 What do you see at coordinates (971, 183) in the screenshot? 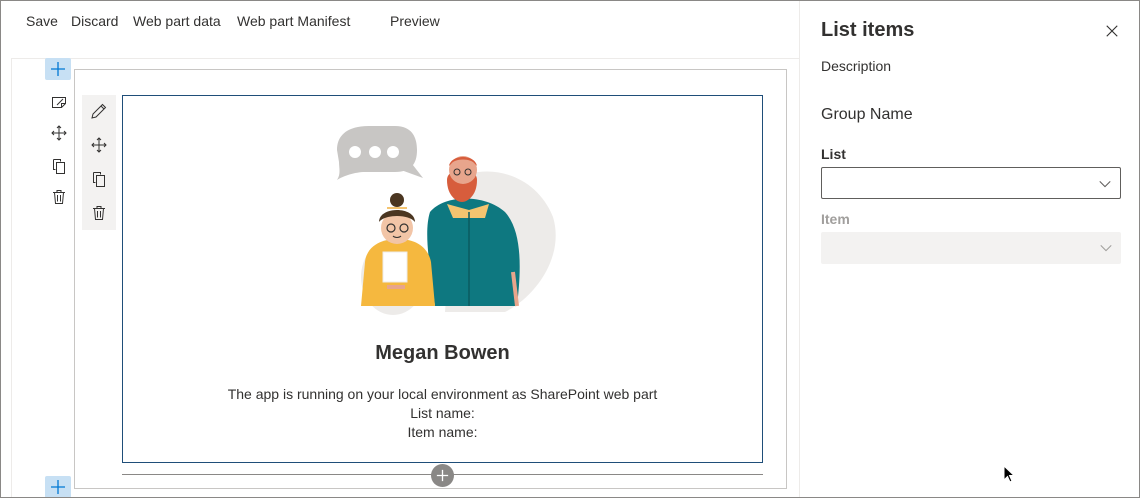
I see `list-dropdown` at bounding box center [971, 183].